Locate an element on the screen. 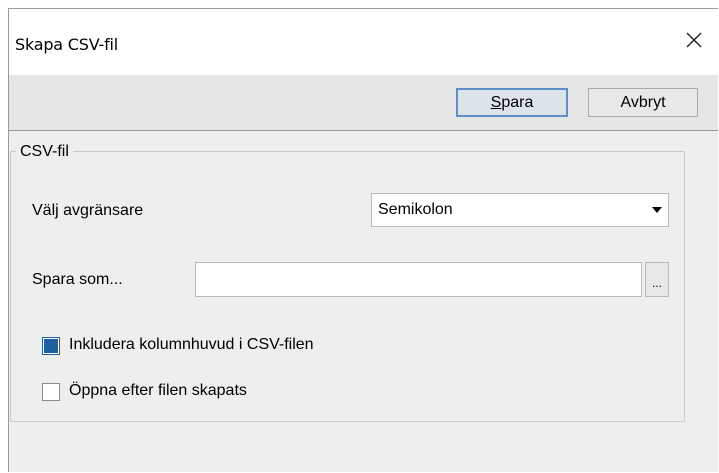  open-after-checkbox is located at coordinates (51, 392).